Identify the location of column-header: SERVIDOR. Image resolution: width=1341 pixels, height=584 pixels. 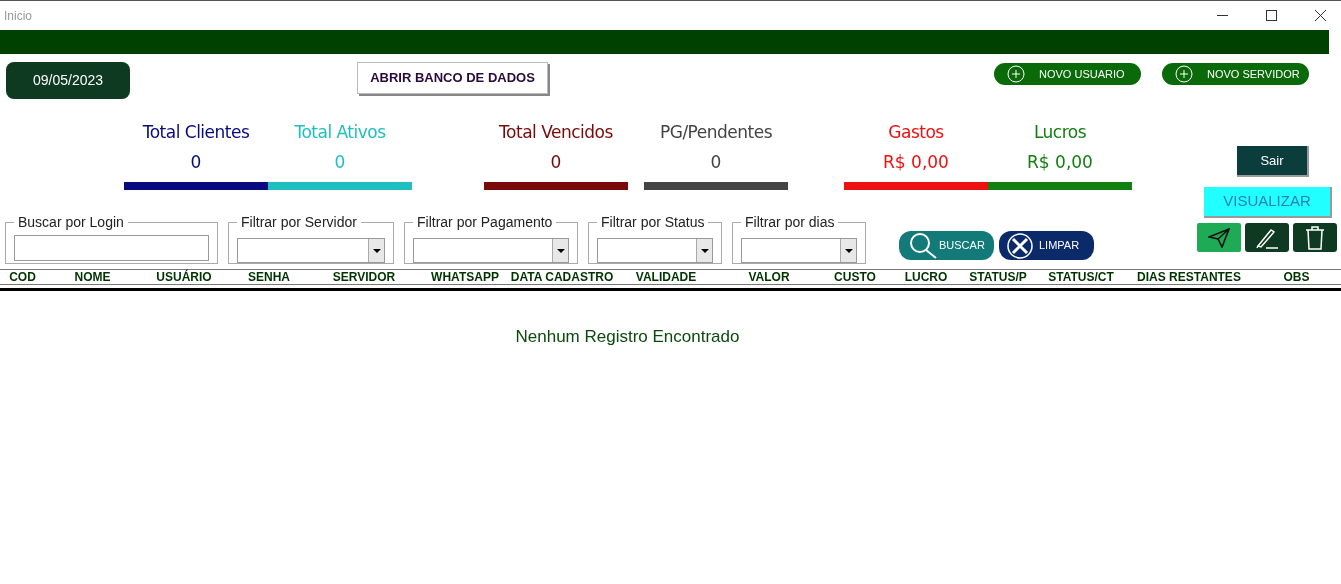
(364, 277).